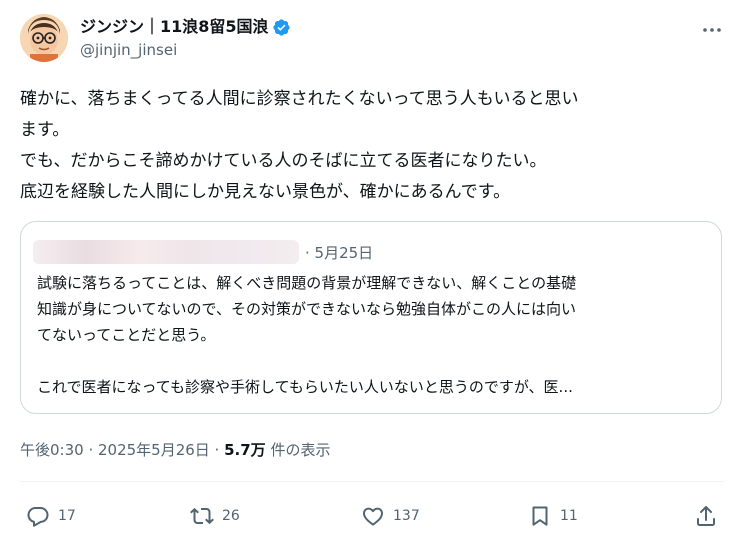  Describe the element at coordinates (281, 27) in the screenshot. I see `verified-badge-icon` at that location.